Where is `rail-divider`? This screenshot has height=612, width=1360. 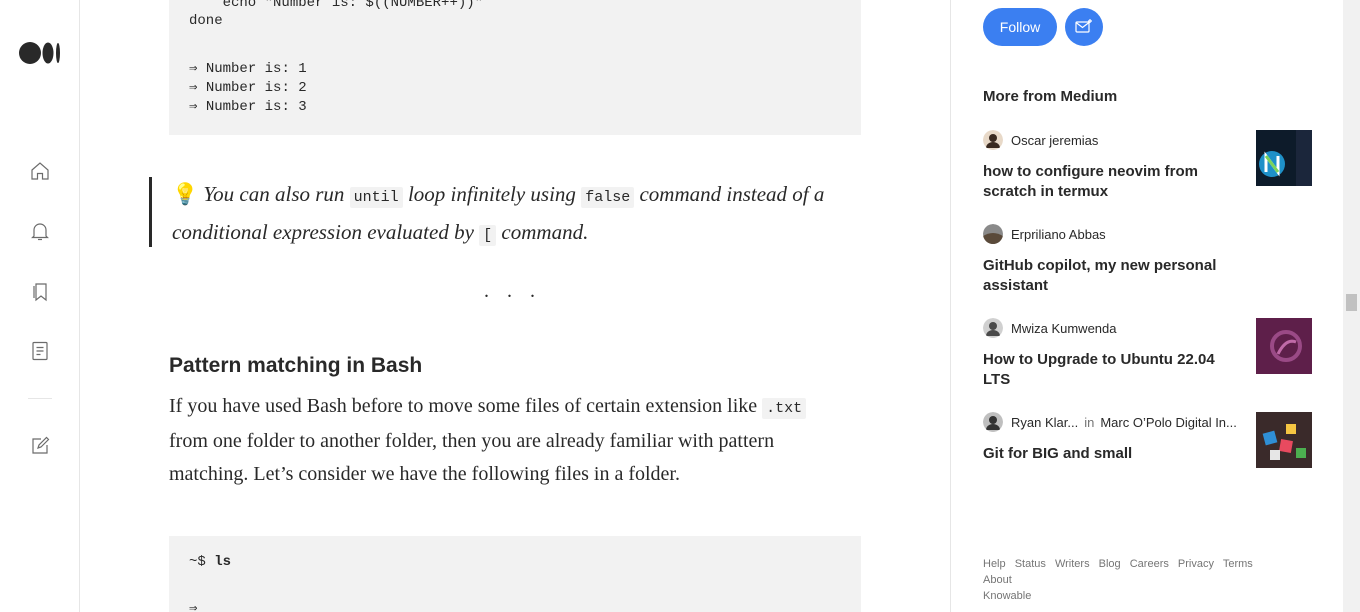
rail-divider is located at coordinates (40, 398).